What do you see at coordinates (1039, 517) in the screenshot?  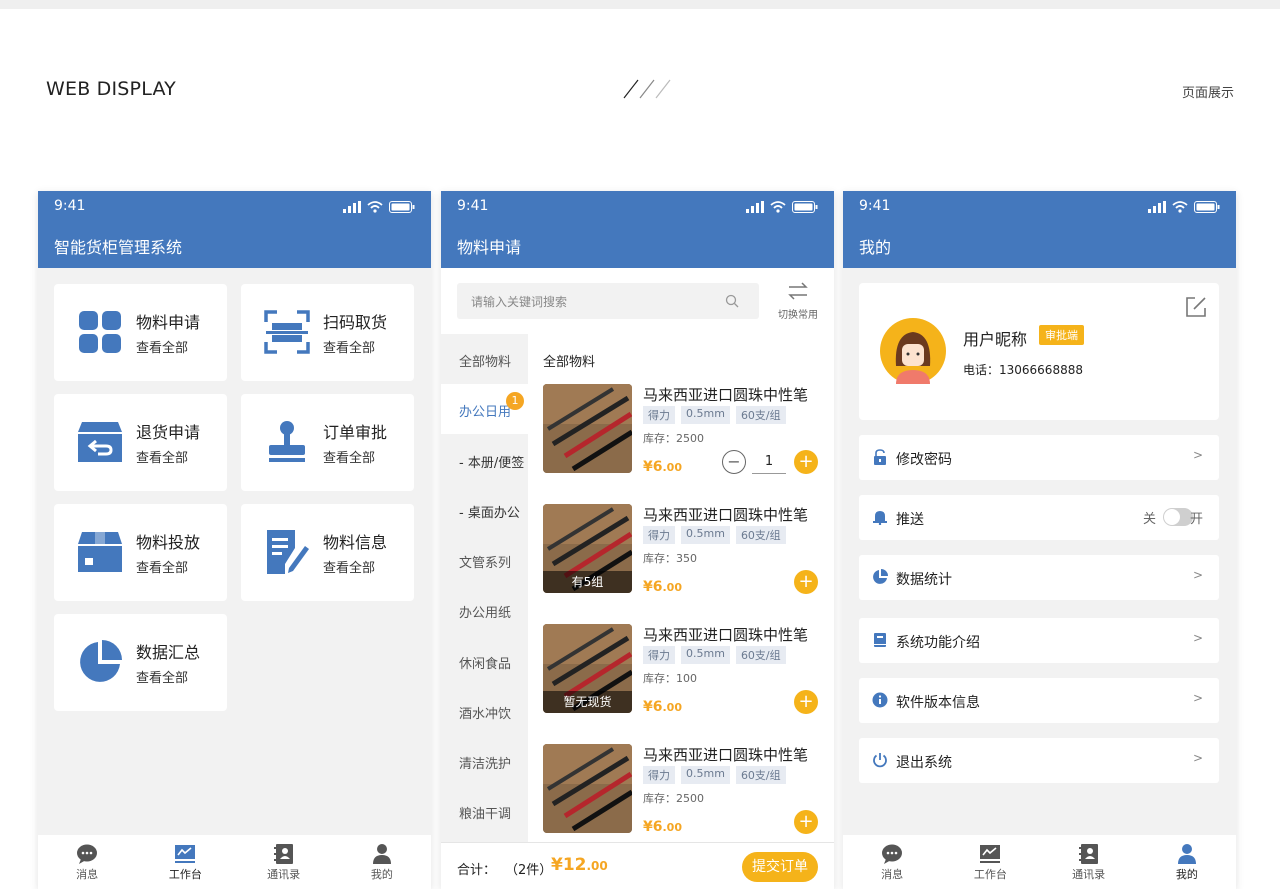 I see `menu-push: 推送 关 开` at bounding box center [1039, 517].